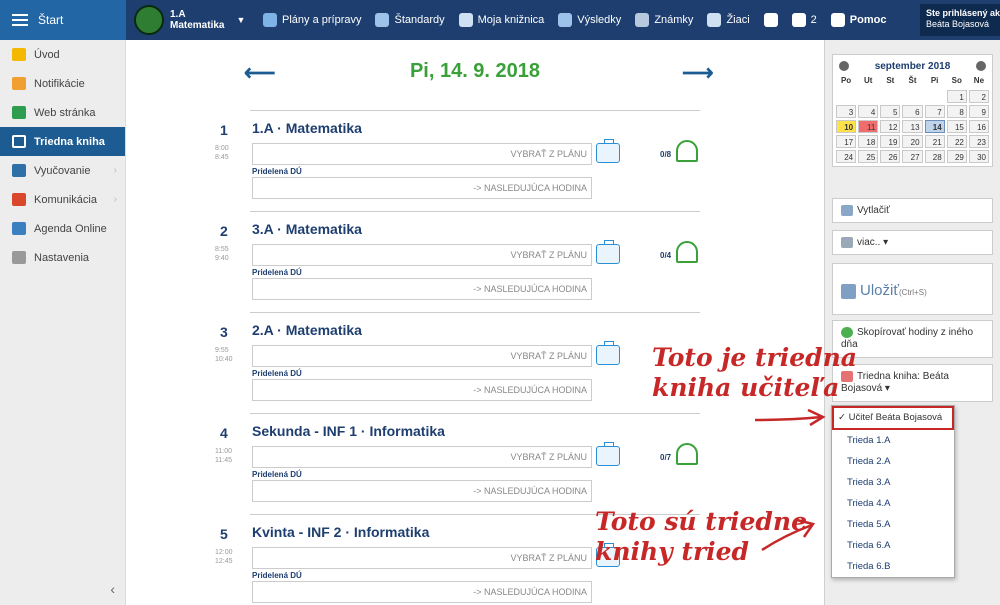 The image size is (1000, 605). I want to click on students-icon, so click(714, 20).